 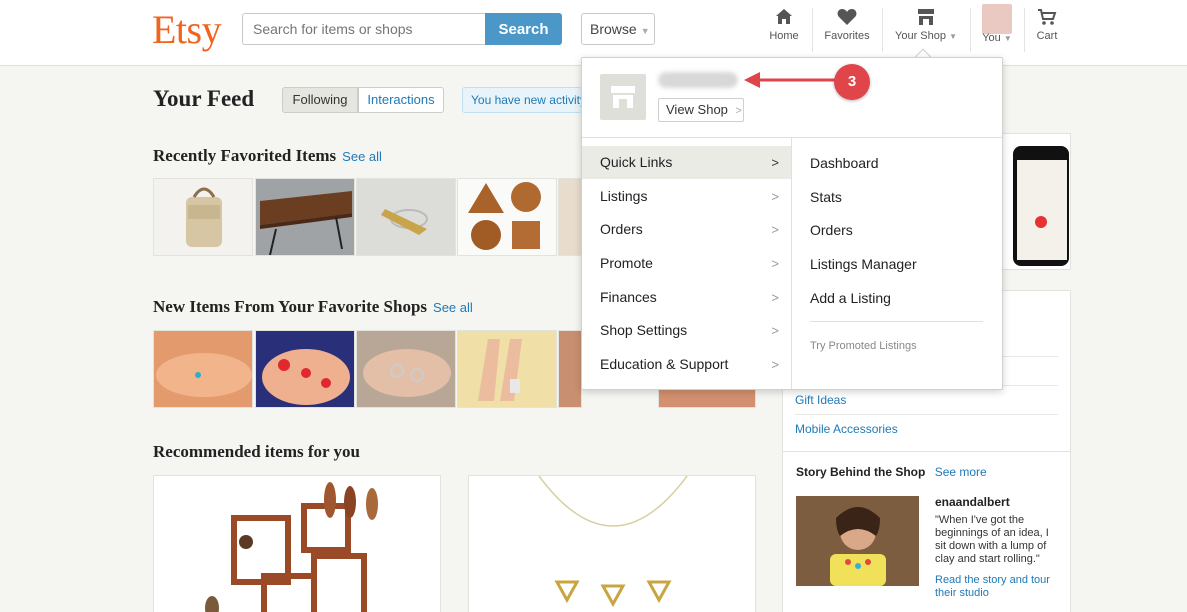 What do you see at coordinates (644, 330) in the screenshot?
I see `dropdown-item-label: Shop Settings` at bounding box center [644, 330].